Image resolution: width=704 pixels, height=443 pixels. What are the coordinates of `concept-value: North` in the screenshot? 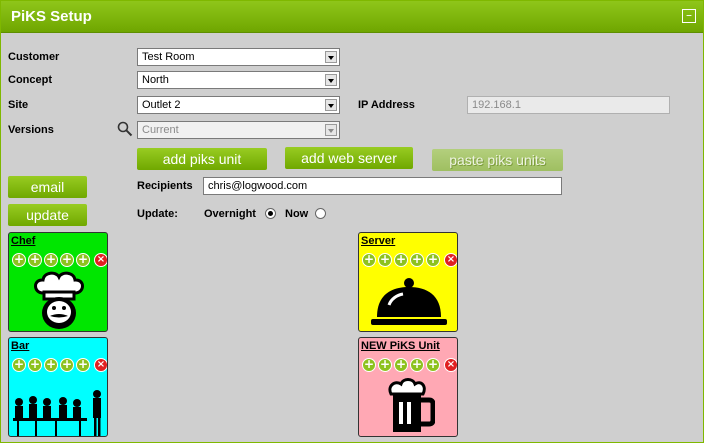 It's located at (155, 80).